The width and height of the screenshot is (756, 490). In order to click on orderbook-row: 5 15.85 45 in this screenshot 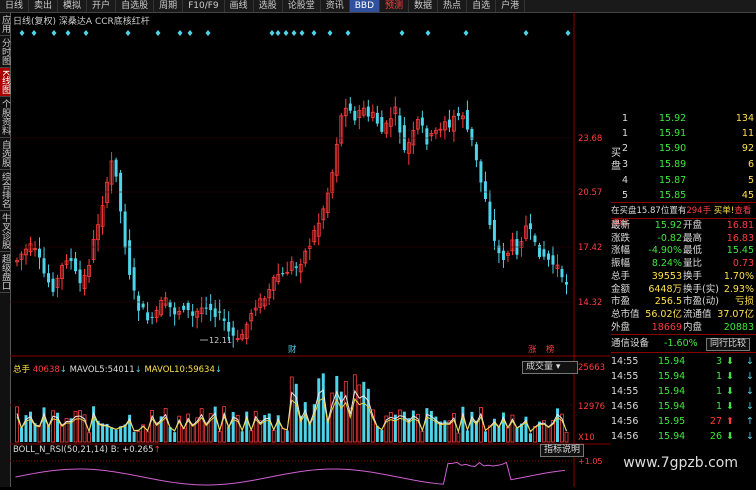, I will do `click(689, 196)`.